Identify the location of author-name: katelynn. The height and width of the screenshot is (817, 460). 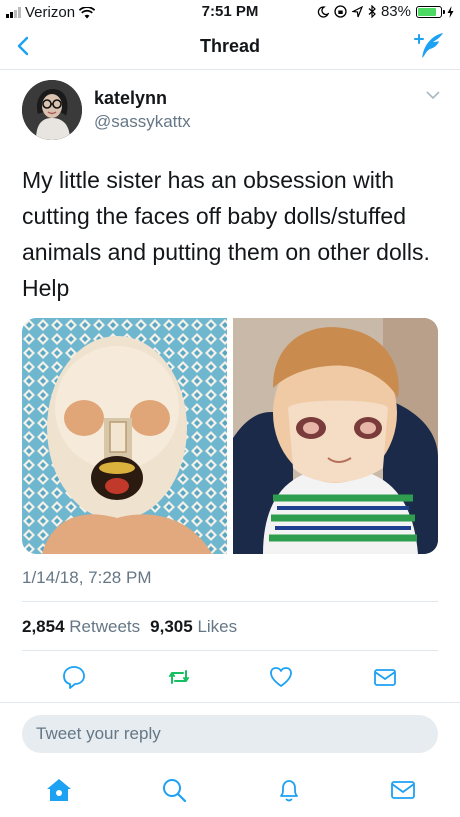
(130, 98).